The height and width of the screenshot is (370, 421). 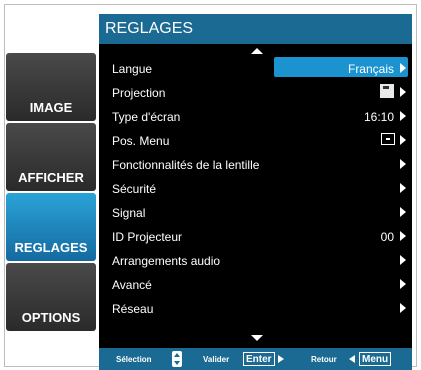 I want to click on menu-row-id-projecteur: ID Projecteur 00, so click(x=255, y=236).